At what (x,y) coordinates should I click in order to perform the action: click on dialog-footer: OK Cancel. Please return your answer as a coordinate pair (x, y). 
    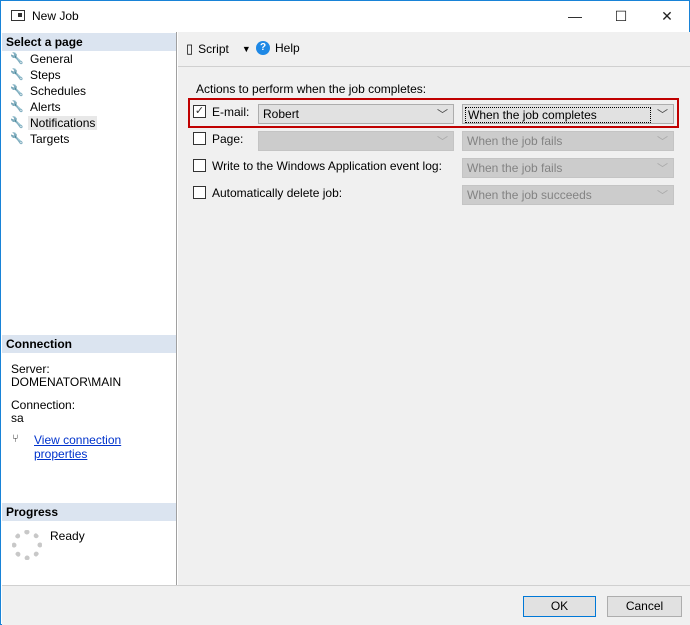
    Looking at the image, I should click on (346, 605).